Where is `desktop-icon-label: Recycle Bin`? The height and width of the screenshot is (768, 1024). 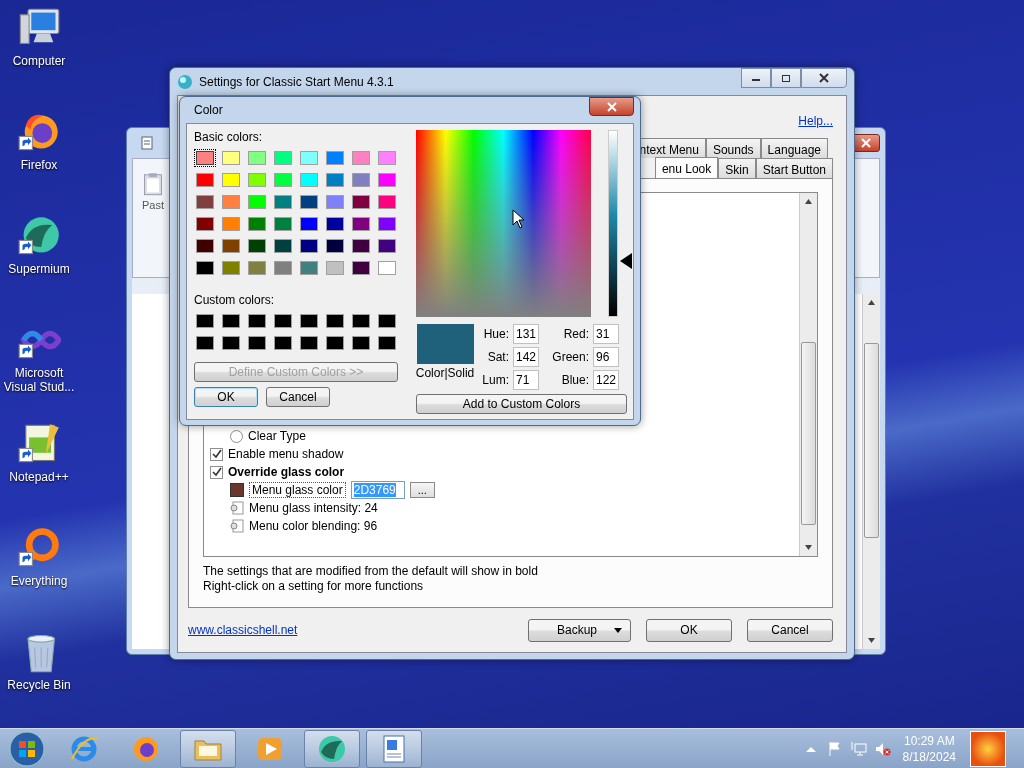 desktop-icon-label: Recycle Bin is located at coordinates (39, 685).